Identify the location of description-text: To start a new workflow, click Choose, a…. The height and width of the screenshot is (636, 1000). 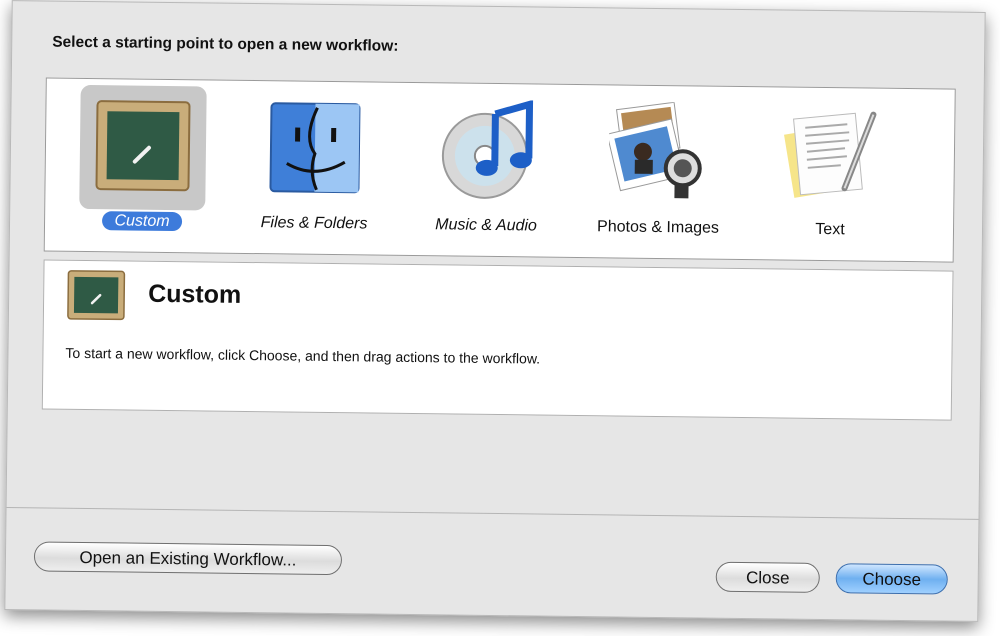
(303, 355).